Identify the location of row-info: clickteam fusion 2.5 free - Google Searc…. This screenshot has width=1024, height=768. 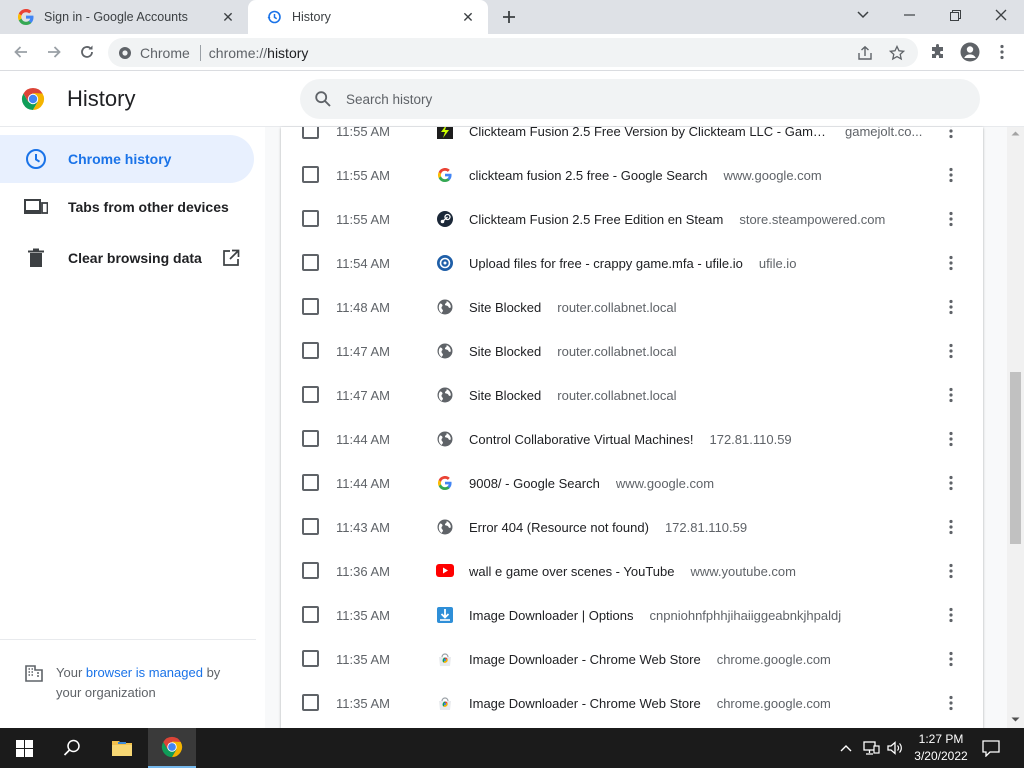
(645, 175).